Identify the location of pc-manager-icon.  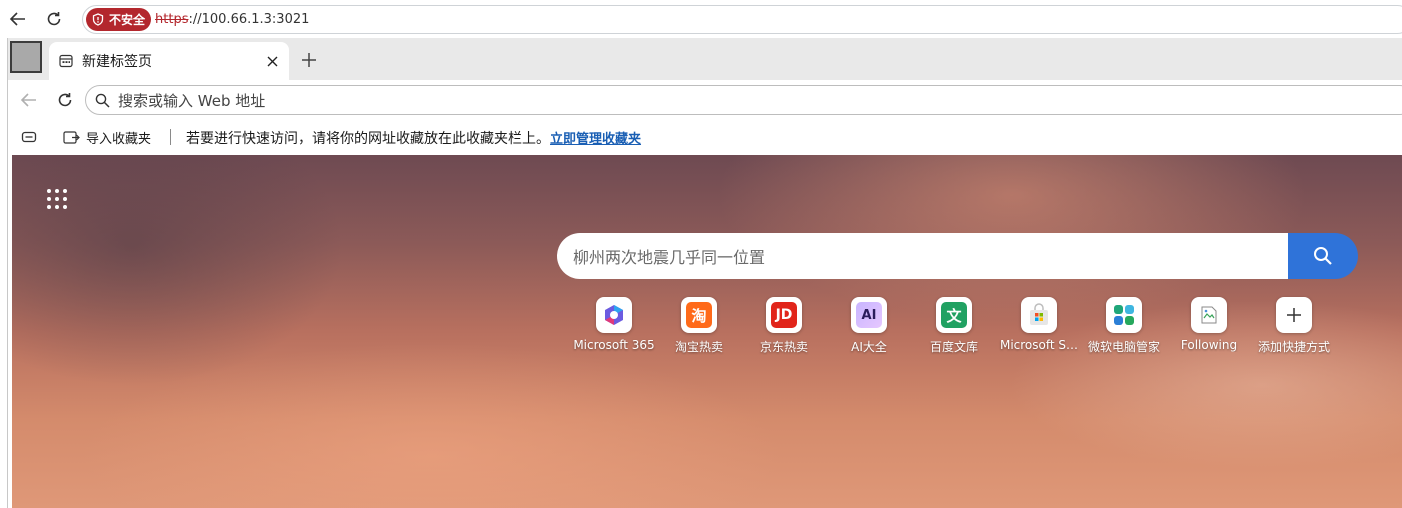
(1124, 315).